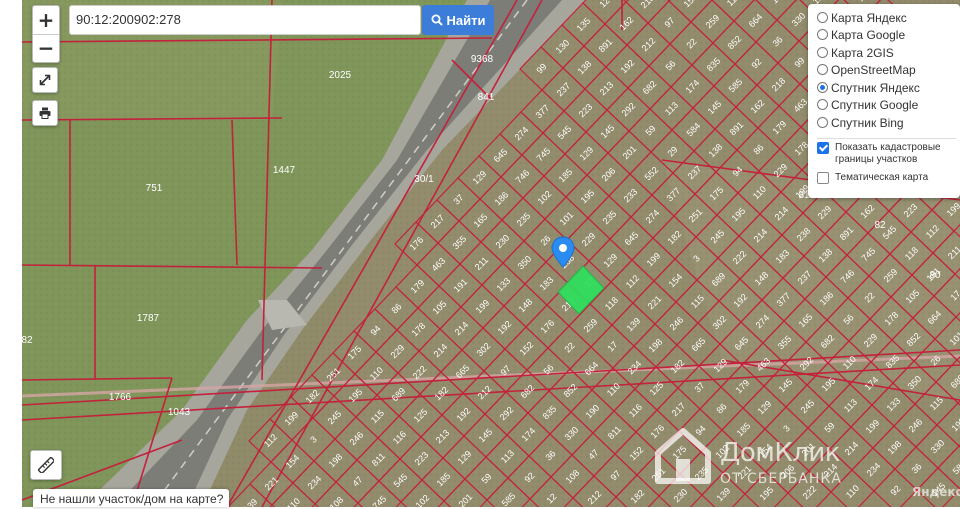 Image resolution: width=960 pixels, height=509 pixels. I want to click on parcel-label: 841, so click(486, 97).